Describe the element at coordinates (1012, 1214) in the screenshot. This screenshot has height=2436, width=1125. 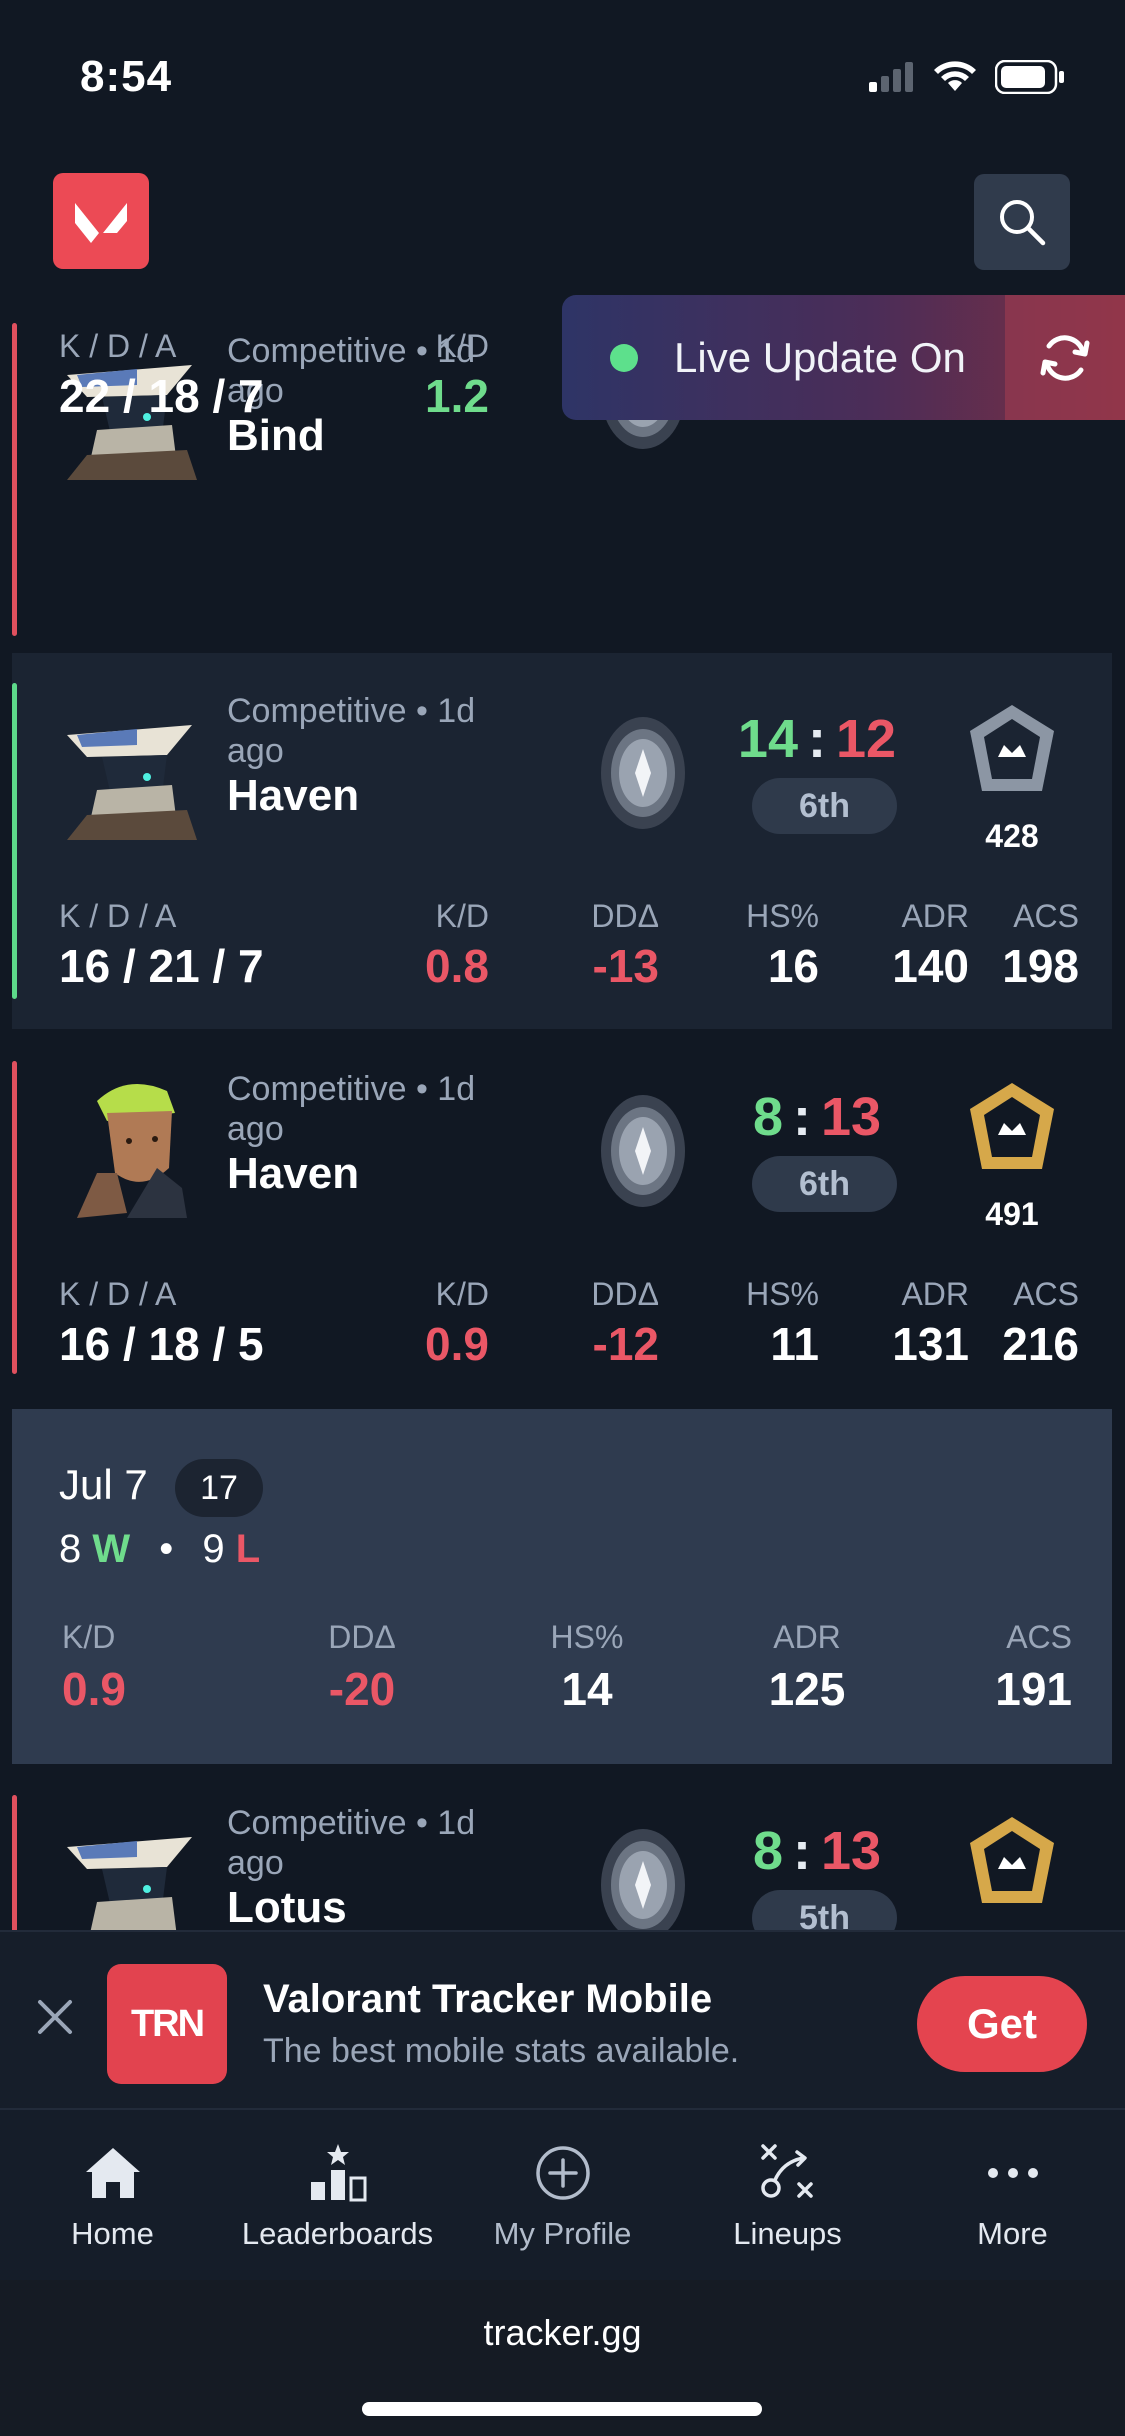
I see `rank-rating: 491` at that location.